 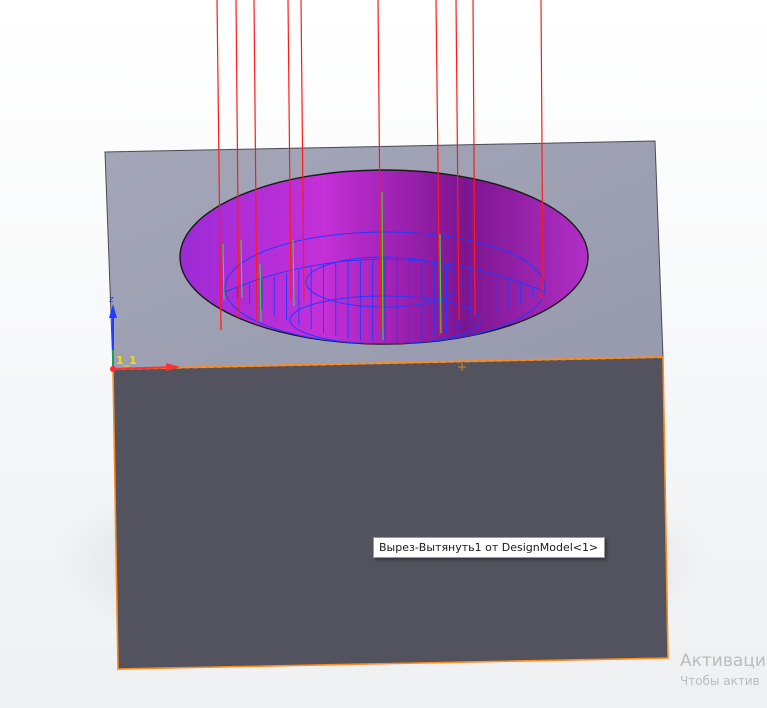 I want to click on activation-title: Активаци, so click(x=723, y=661).